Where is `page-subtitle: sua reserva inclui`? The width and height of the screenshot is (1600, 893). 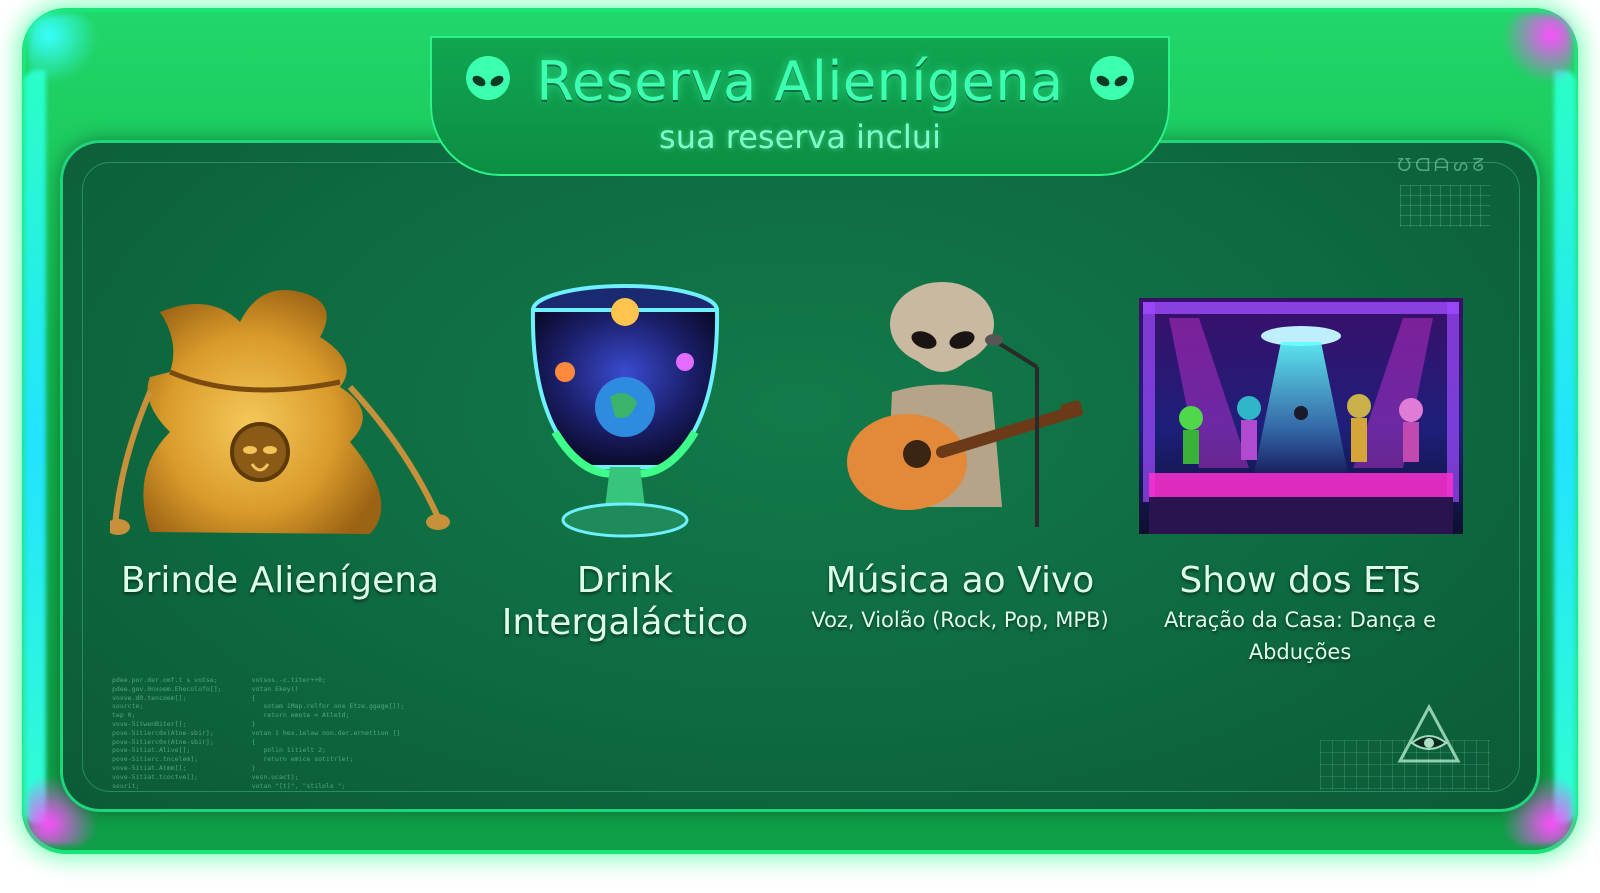 page-subtitle: sua reserva inclui is located at coordinates (800, 137).